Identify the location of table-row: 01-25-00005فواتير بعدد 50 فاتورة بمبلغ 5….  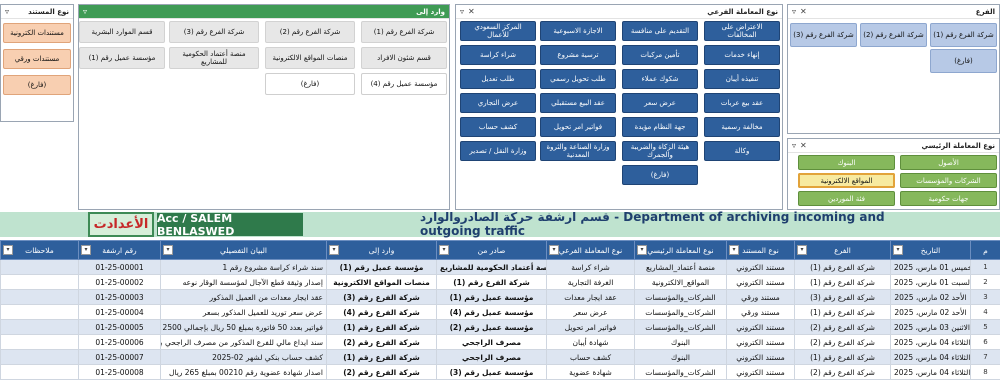
(500, 327).